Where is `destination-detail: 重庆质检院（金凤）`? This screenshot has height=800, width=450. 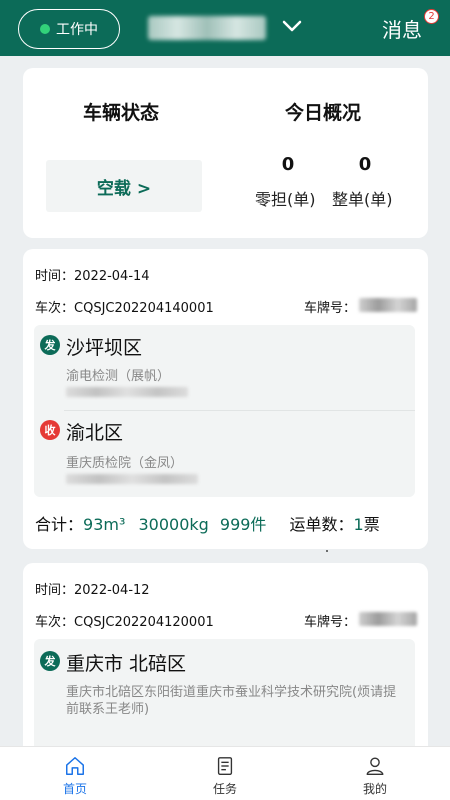
destination-detail: 重庆质检院（金凤） is located at coordinates (125, 463).